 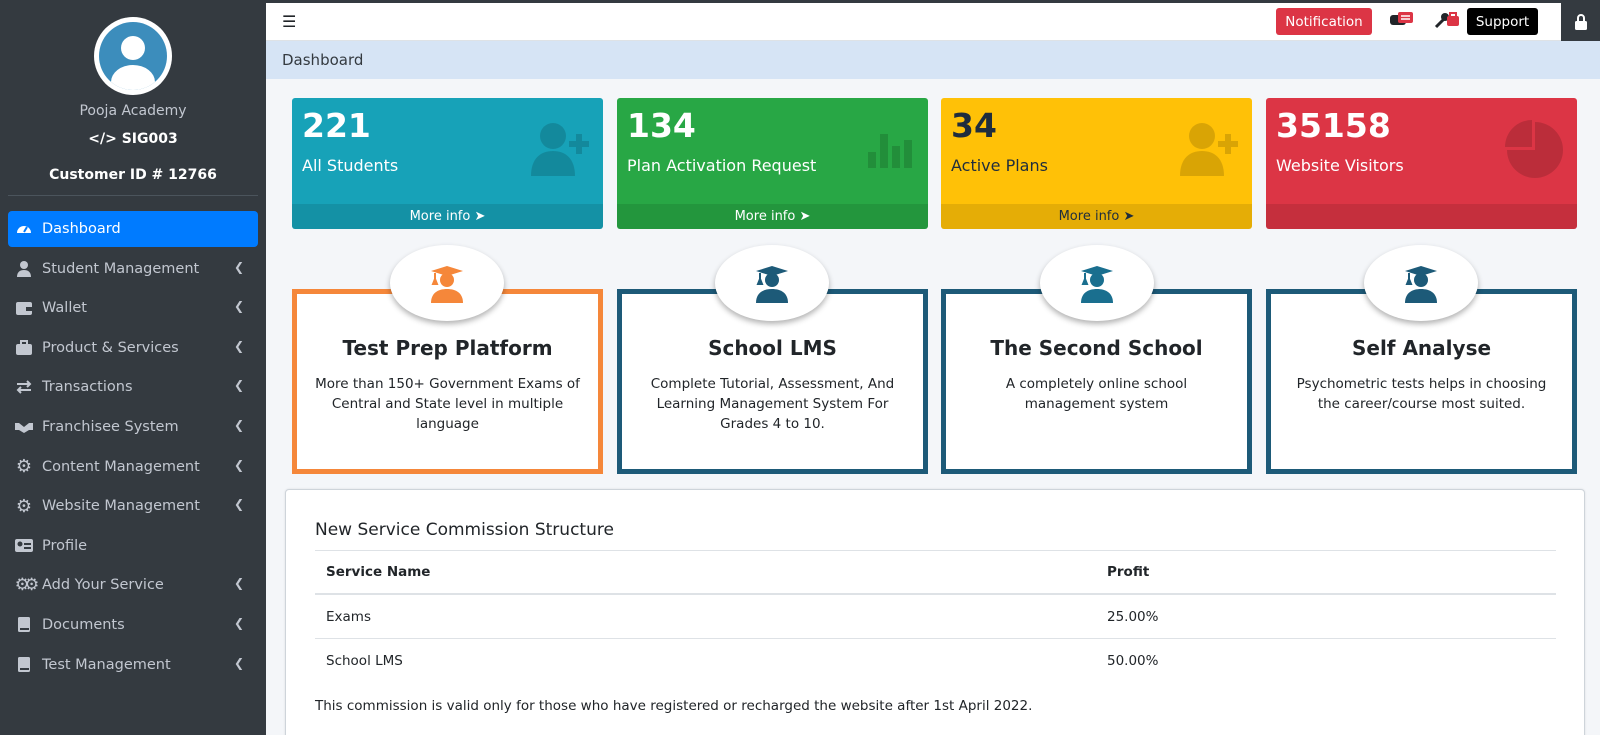 I want to click on sidebar-item-wallet: Wallet ❮, so click(x=133, y=308).